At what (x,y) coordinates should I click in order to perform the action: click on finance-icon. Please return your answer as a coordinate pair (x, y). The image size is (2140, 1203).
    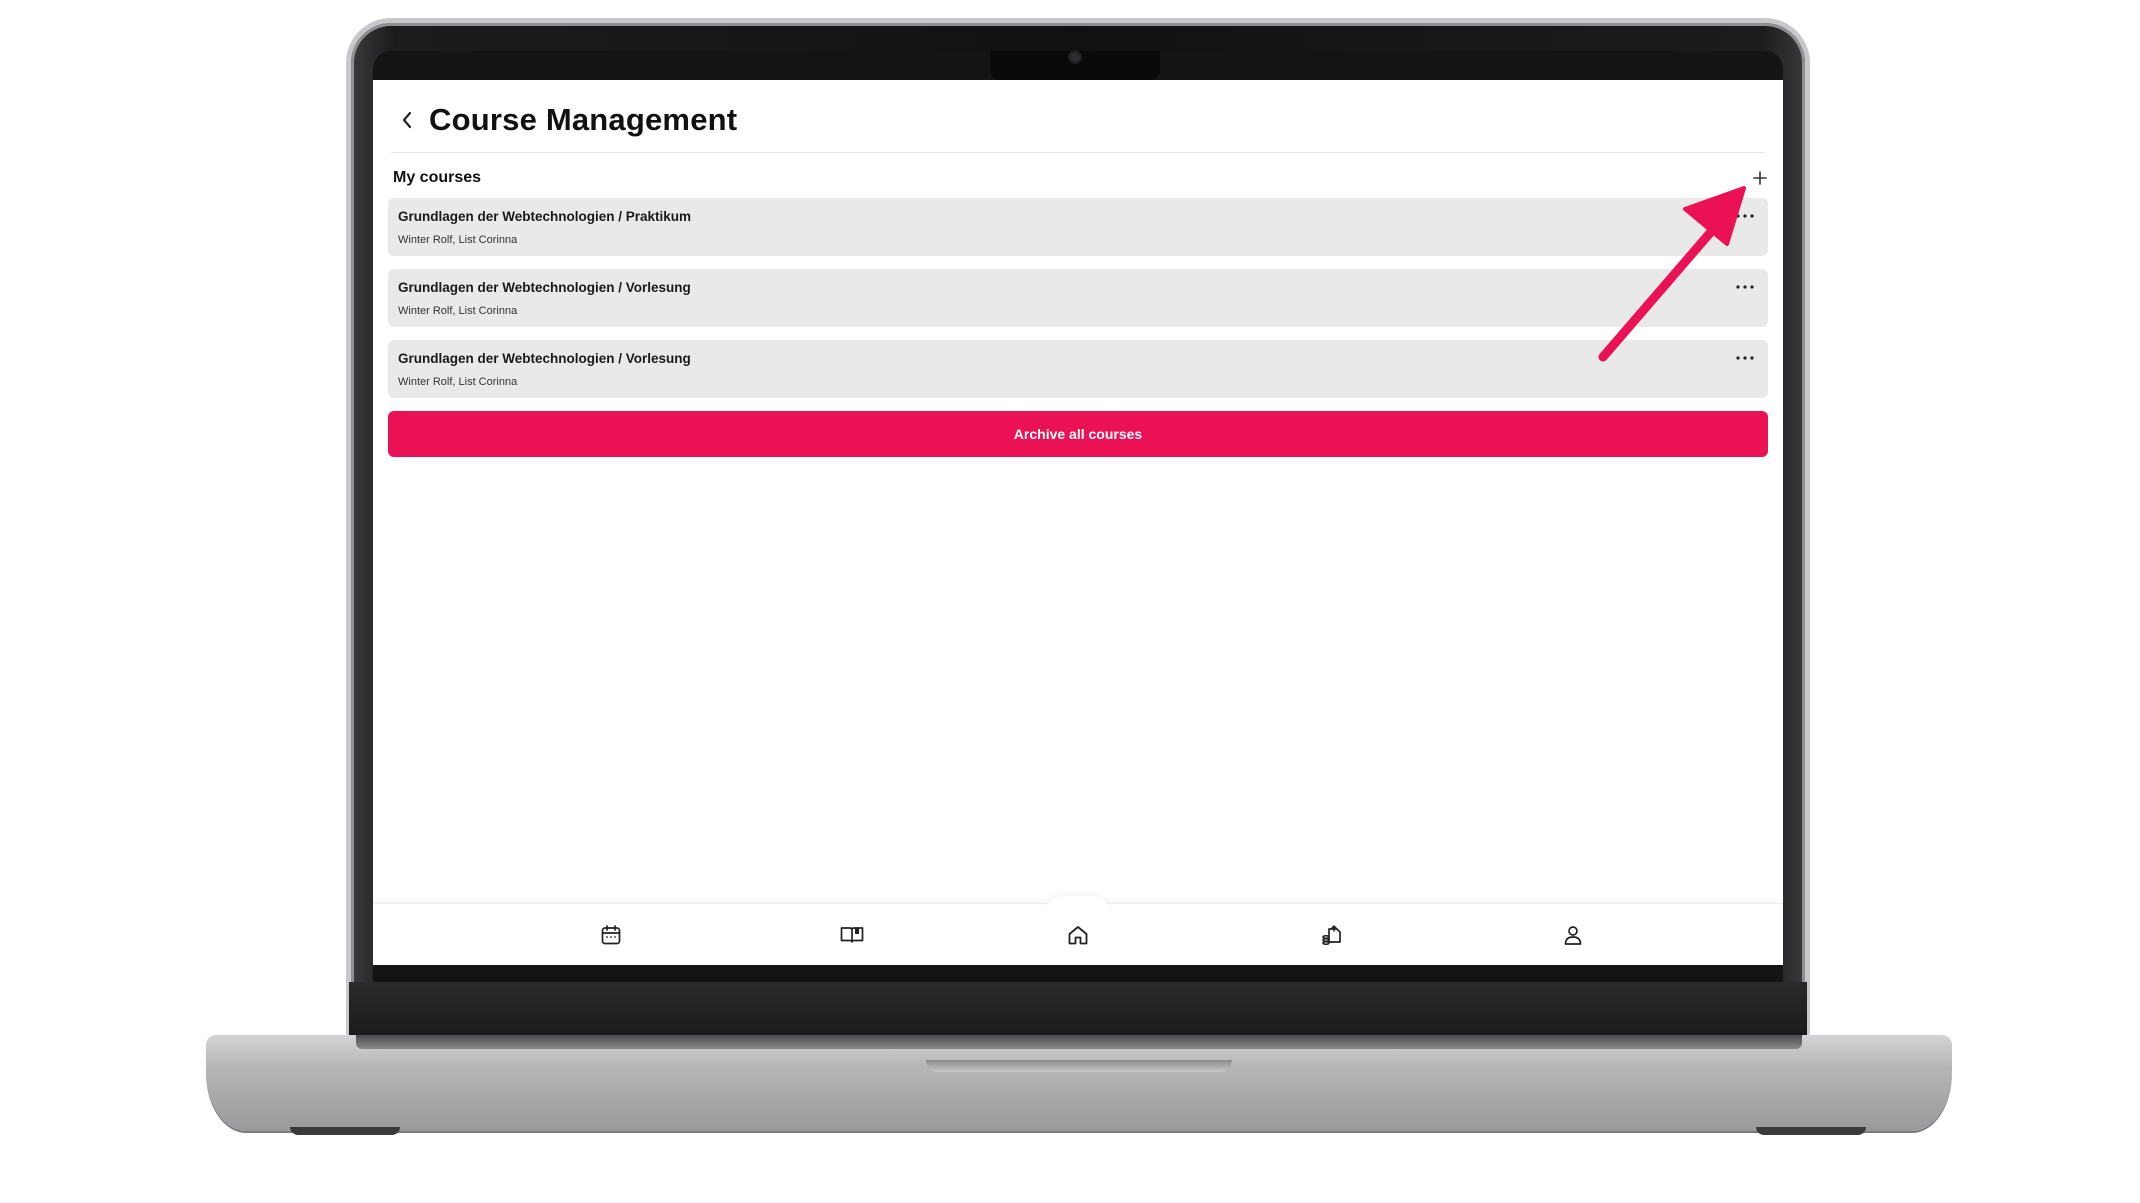
    Looking at the image, I should click on (1332, 935).